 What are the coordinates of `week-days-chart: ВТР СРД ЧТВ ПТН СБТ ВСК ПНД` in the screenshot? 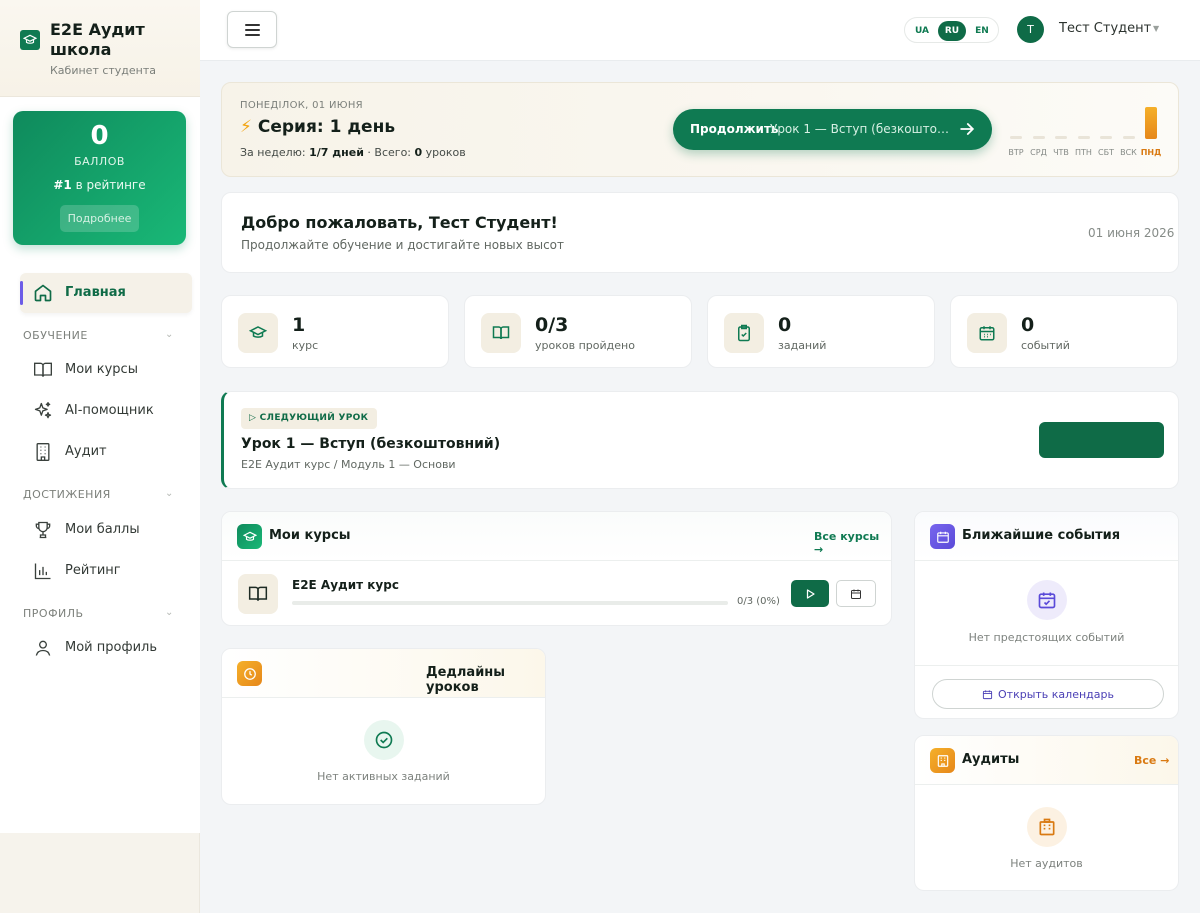 It's located at (1084, 130).